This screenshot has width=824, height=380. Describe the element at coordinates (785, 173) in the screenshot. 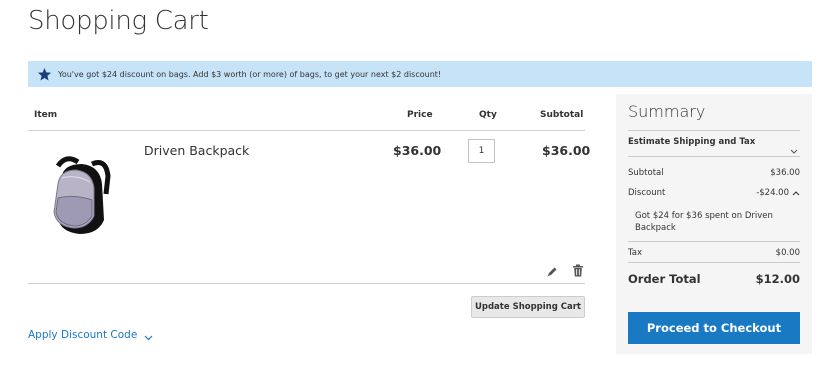

I see `subtotal-value: $36.00` at that location.